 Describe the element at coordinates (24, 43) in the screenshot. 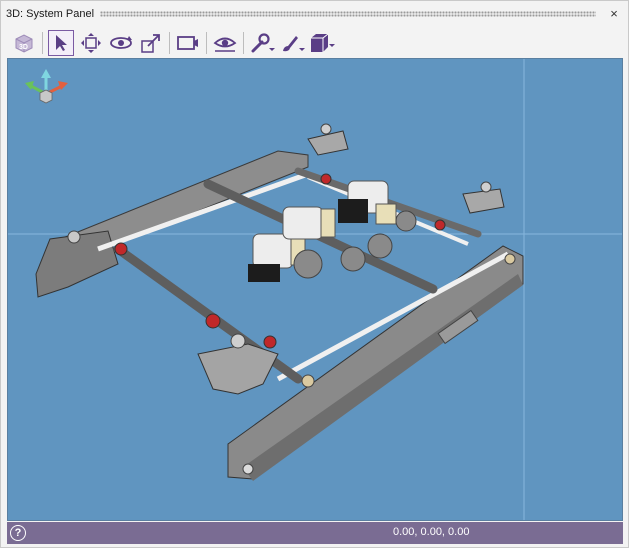

I see `3d-view-icon: 3D` at that location.